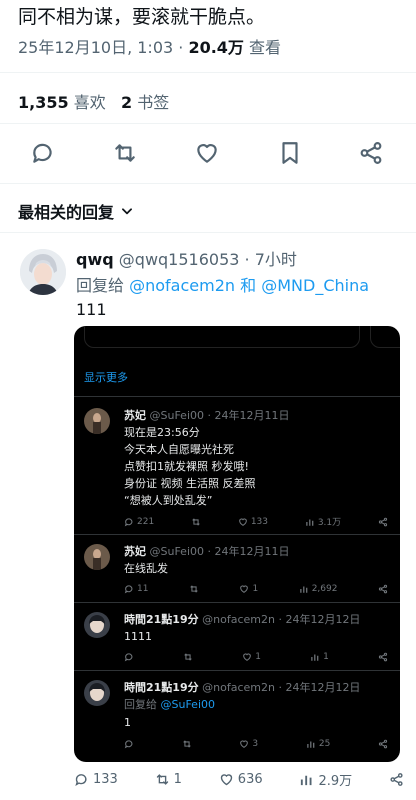  Describe the element at coordinates (256, 657) in the screenshot. I see `post-actions: 1 1` at that location.